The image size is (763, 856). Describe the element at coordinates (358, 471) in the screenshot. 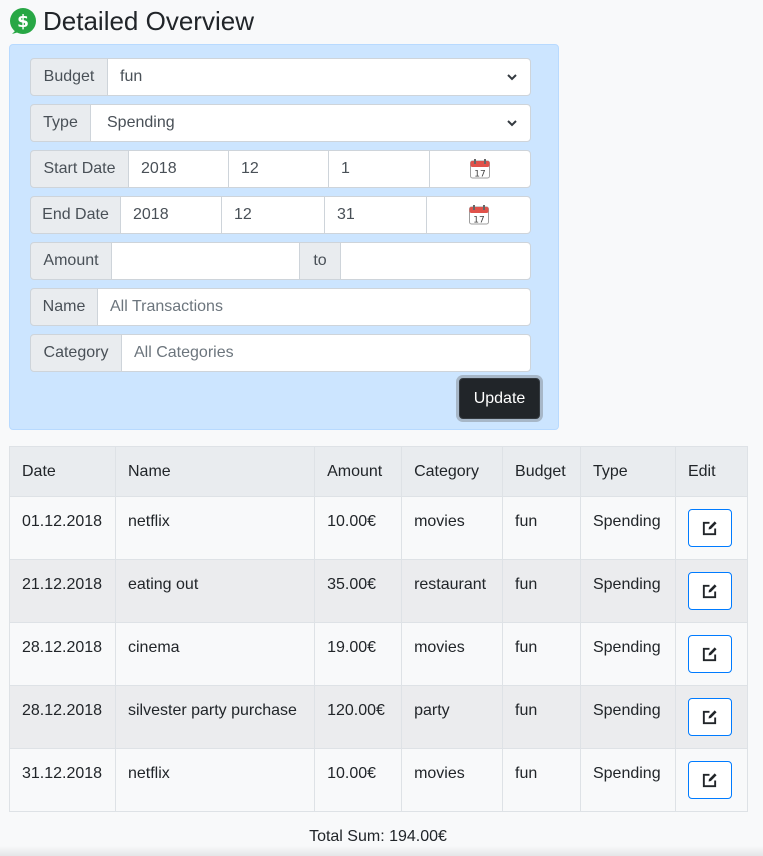

I see `column-header-amount: Amount` at that location.